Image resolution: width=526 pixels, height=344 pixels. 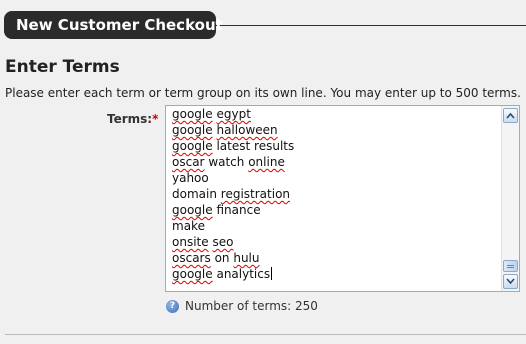 What do you see at coordinates (335, 178) in the screenshot?
I see `term-line: yahoo` at bounding box center [335, 178].